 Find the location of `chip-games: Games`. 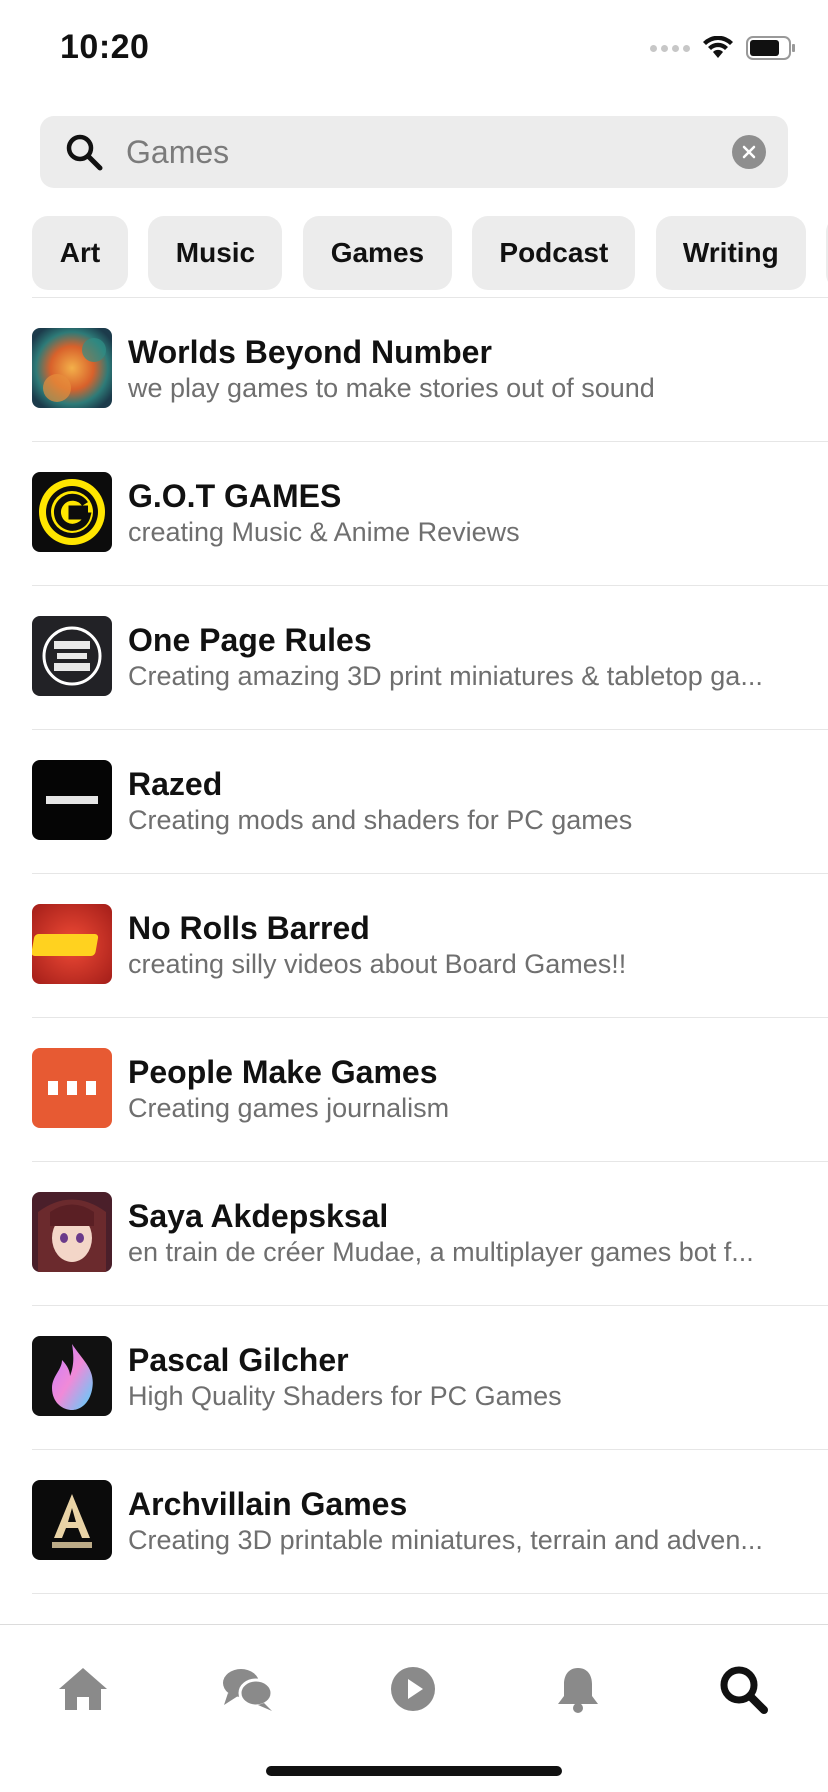

chip-games: Games is located at coordinates (377, 253).